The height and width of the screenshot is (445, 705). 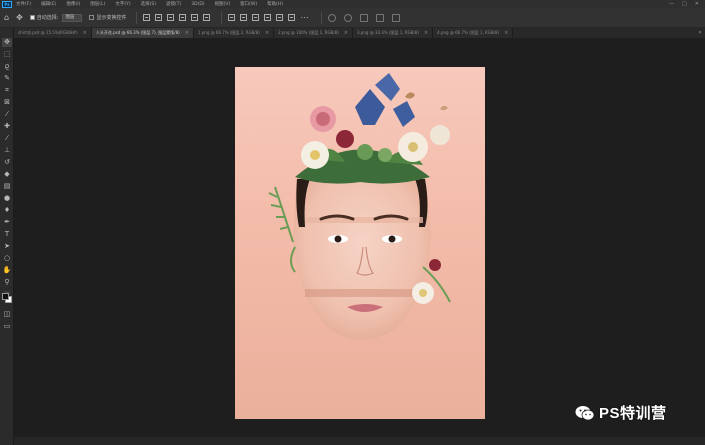 I want to click on doc-tab-title: 2.png @ 100% (图层 1, RGB/8), so click(x=308, y=32).